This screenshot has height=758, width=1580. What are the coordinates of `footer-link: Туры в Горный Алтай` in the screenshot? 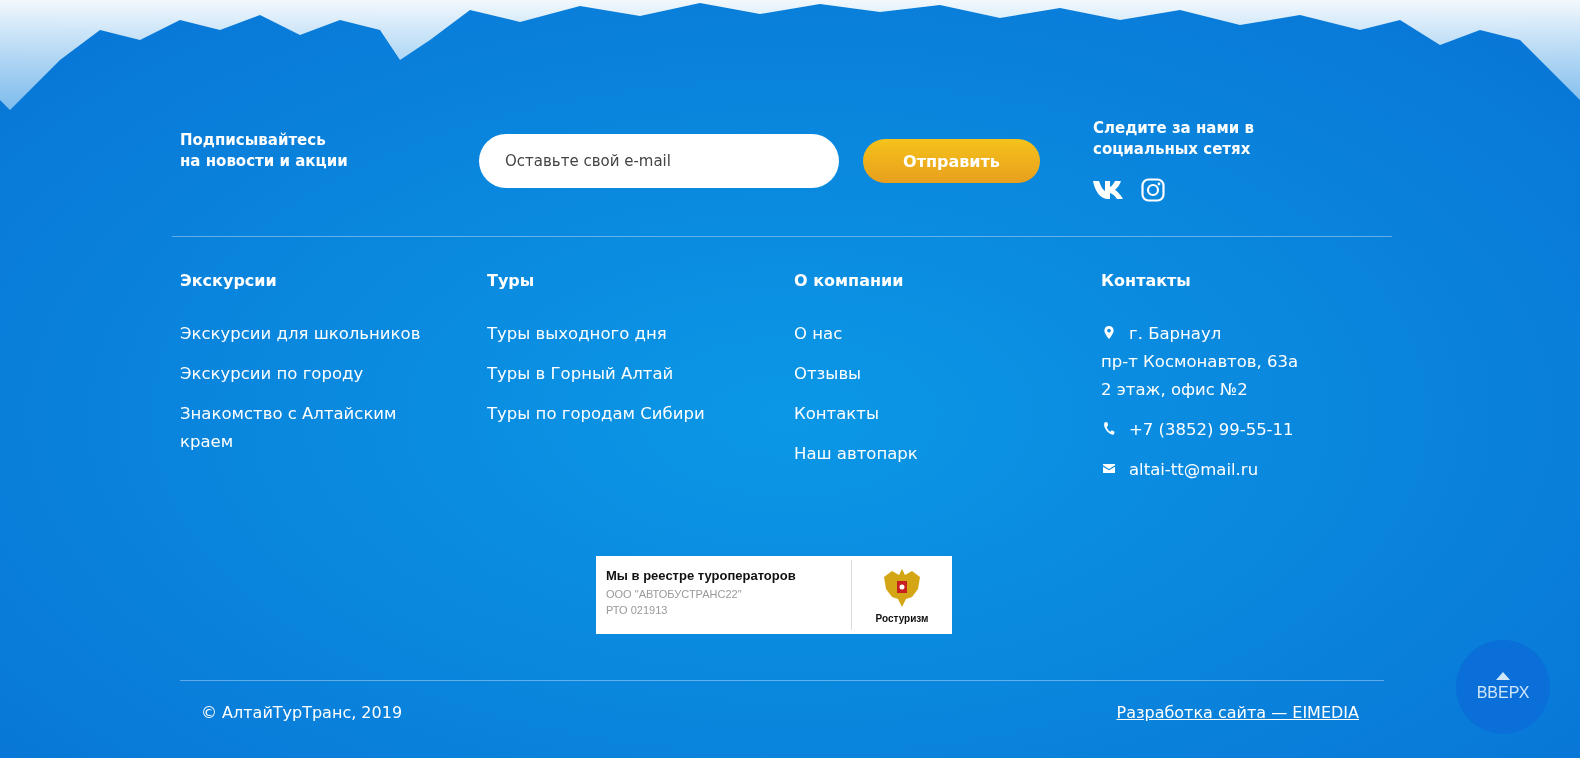 It's located at (617, 374).